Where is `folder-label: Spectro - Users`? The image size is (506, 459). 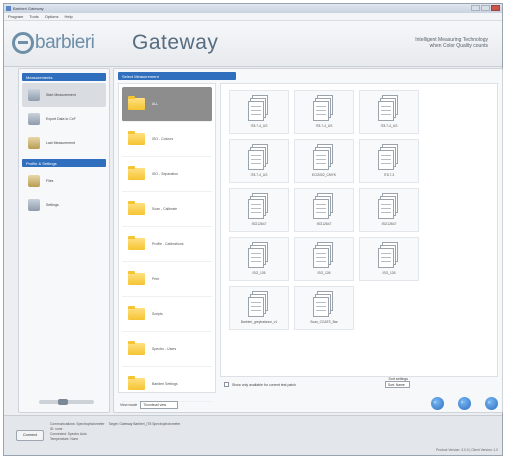 folder-label: Spectro - Users is located at coordinates (164, 349).